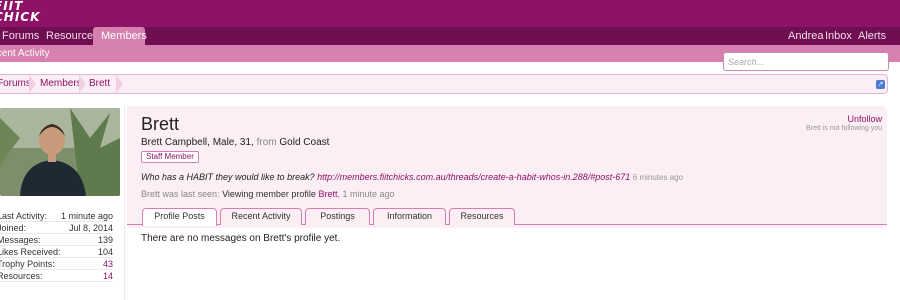 This screenshot has height=300, width=900. What do you see at coordinates (337, 216) in the screenshot?
I see `tab-postings: Postings` at bounding box center [337, 216].